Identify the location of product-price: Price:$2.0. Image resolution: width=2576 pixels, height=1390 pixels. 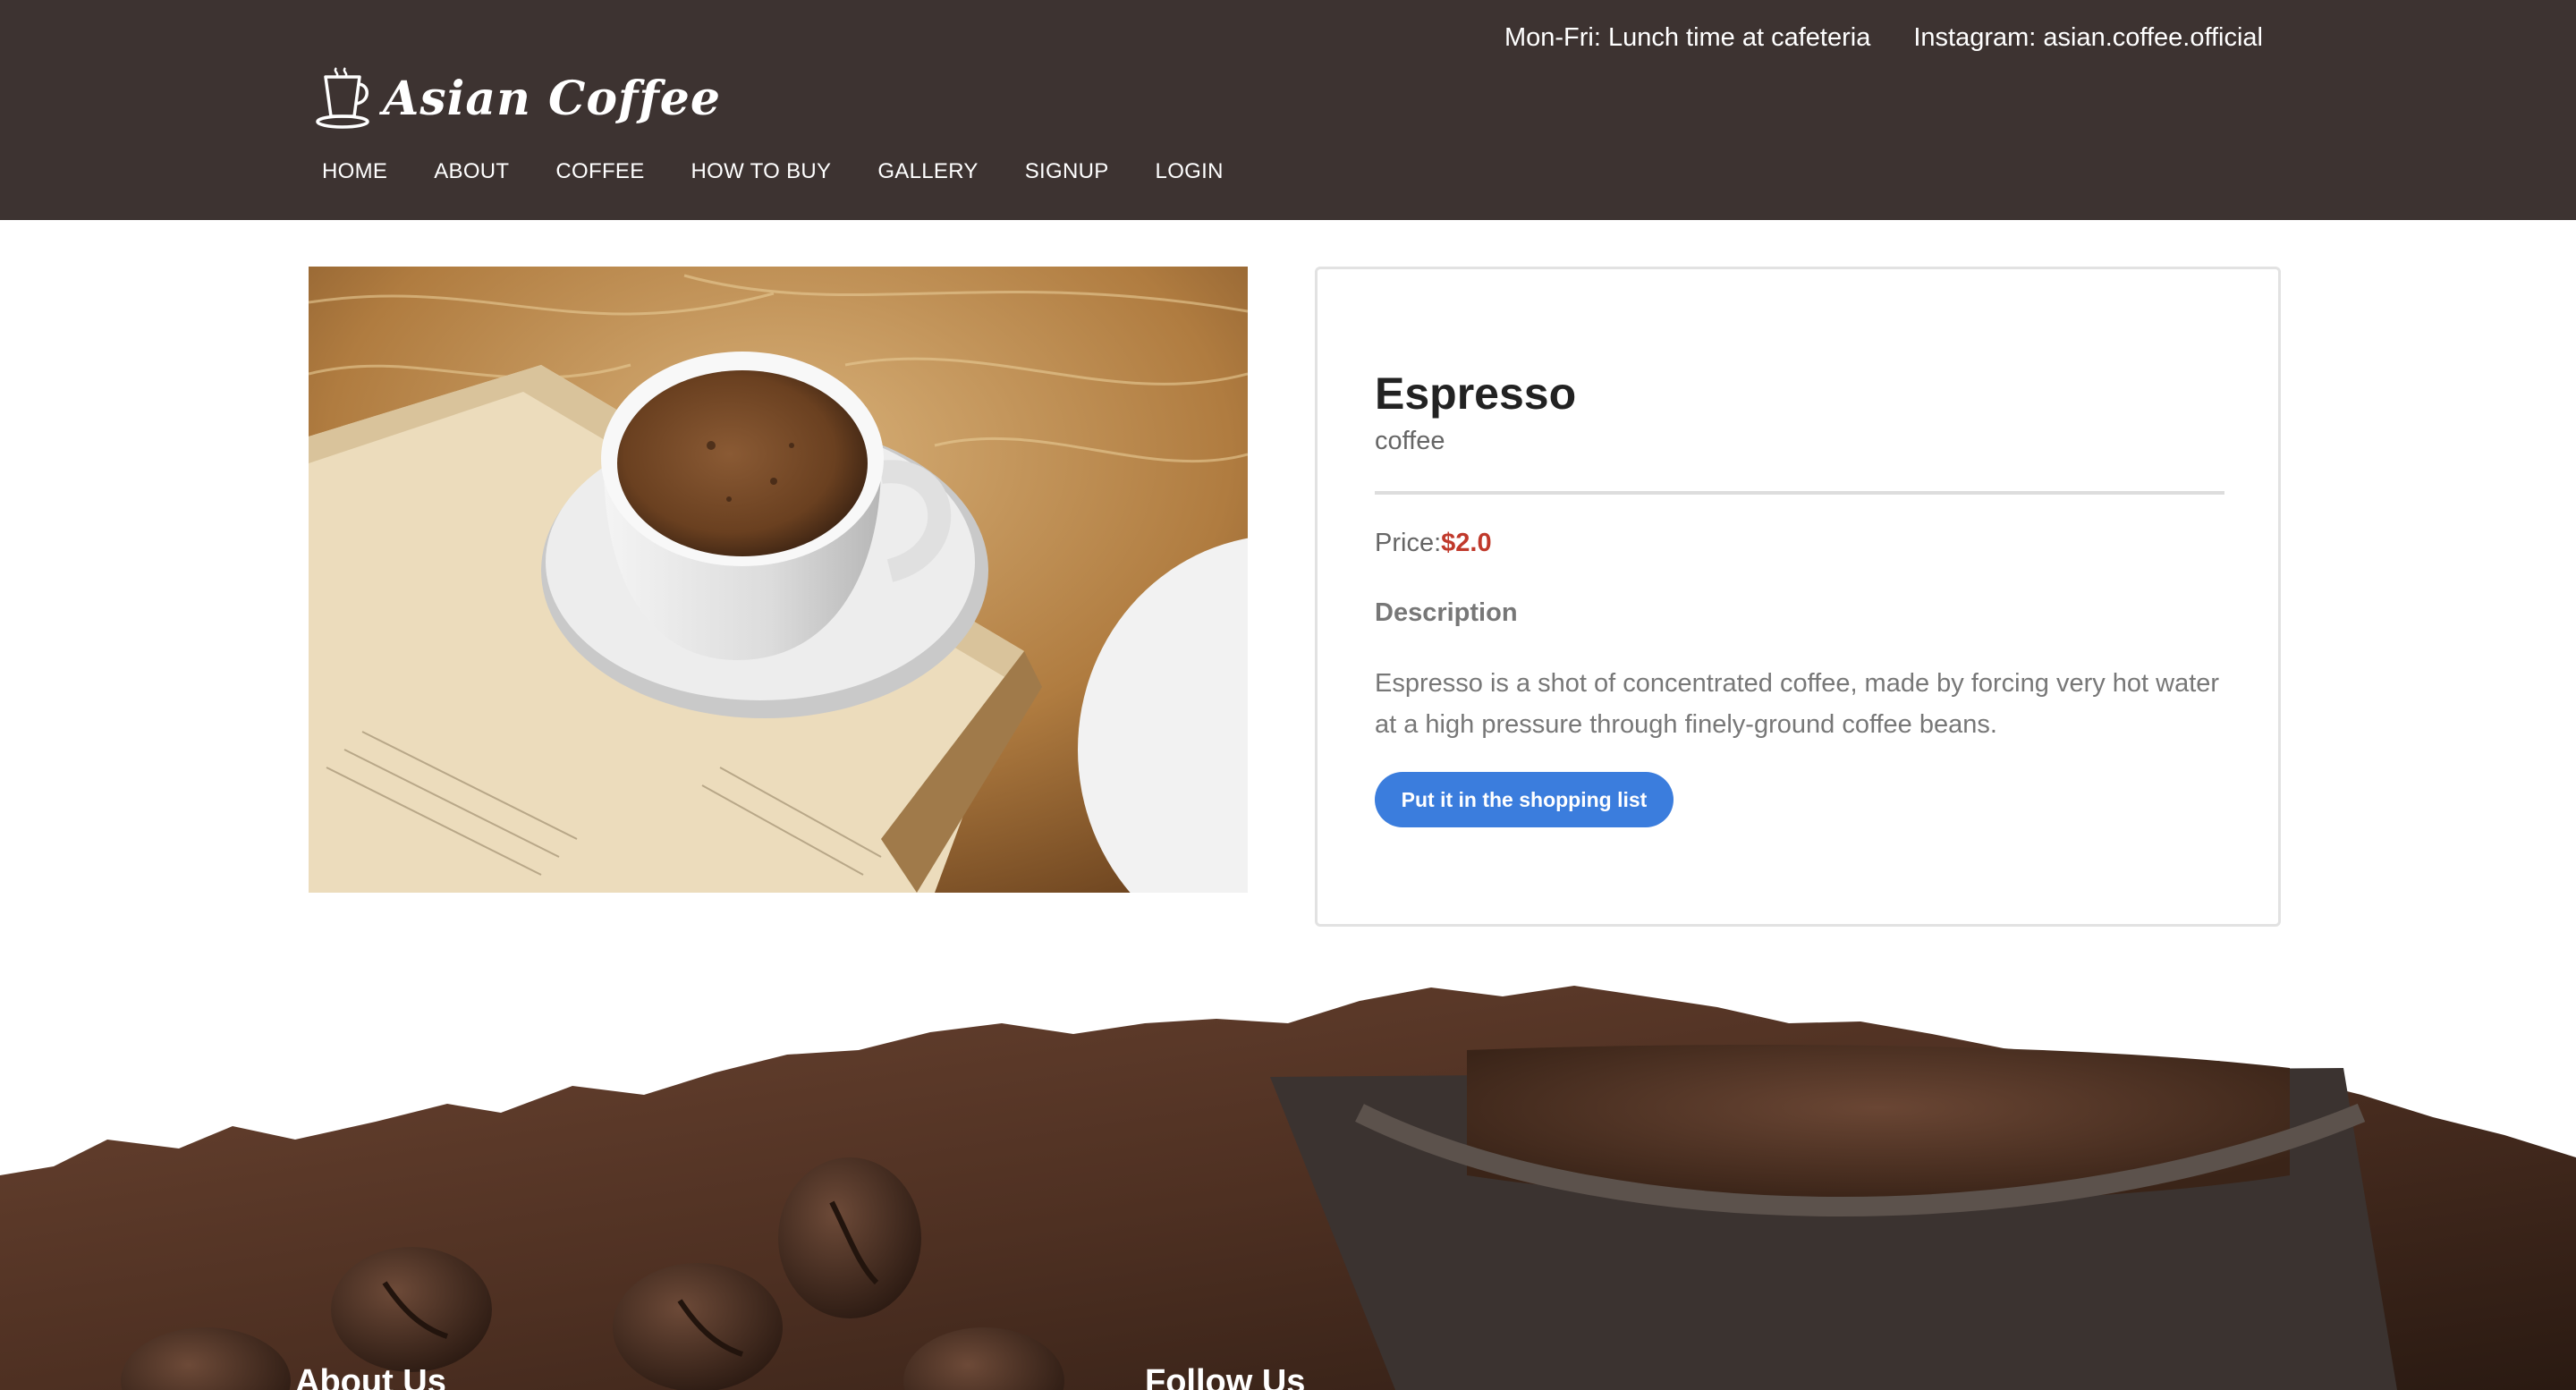
(1433, 543).